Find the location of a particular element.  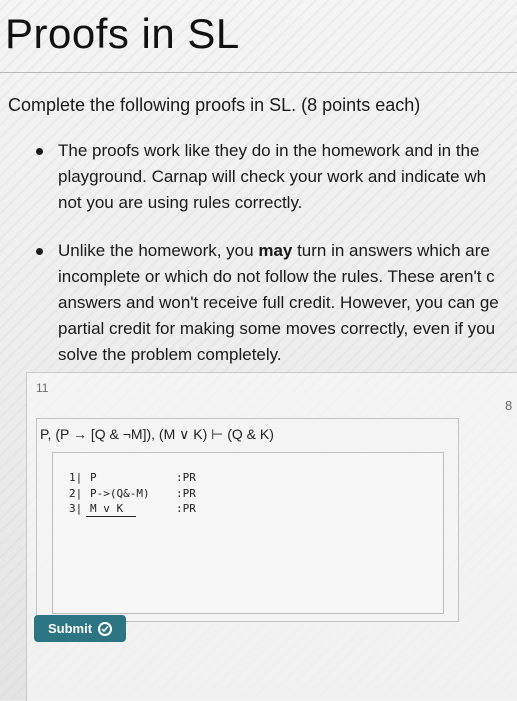

question-points: 8 is located at coordinates (509, 405).